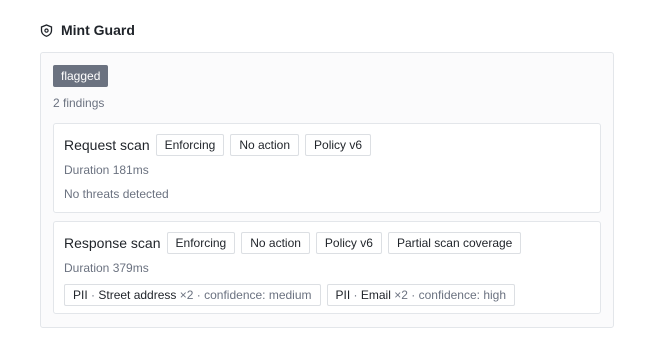 Image resolution: width=648 pixels, height=349 pixels. Describe the element at coordinates (107, 145) in the screenshot. I see `request-scan-title: Request scan` at that location.